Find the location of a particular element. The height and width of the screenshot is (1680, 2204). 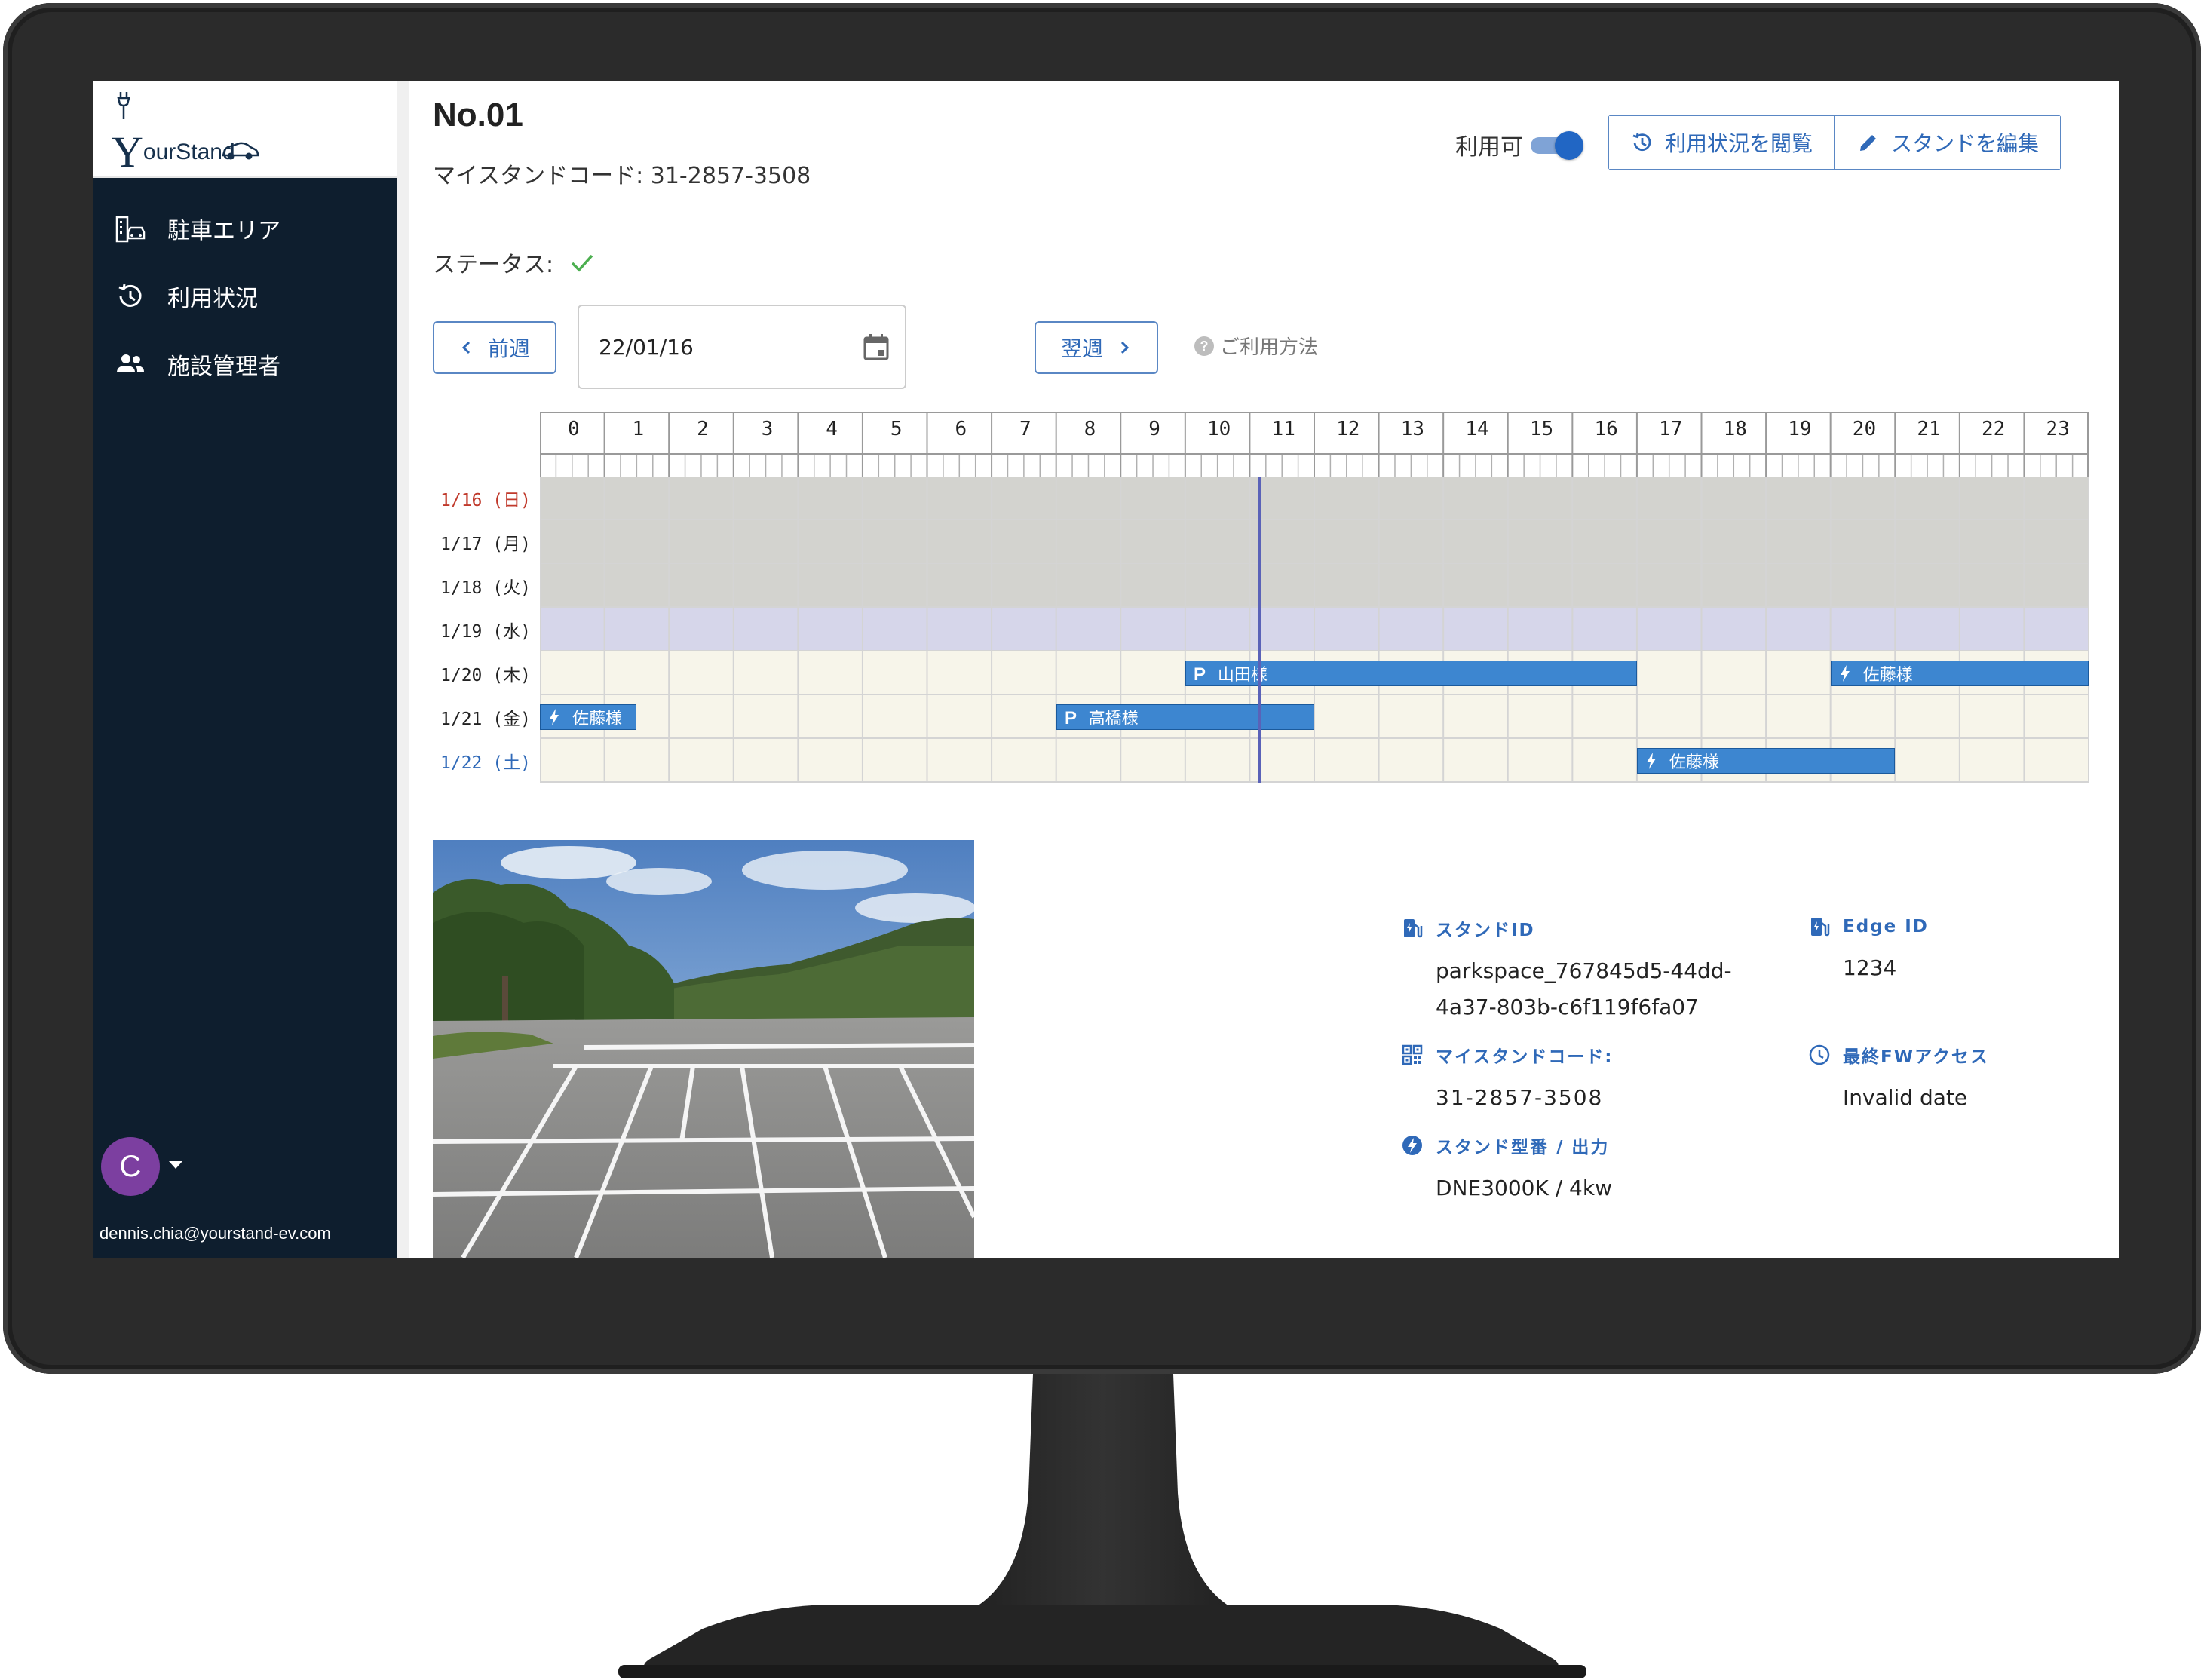

status-label: ステータス: is located at coordinates (493, 265).